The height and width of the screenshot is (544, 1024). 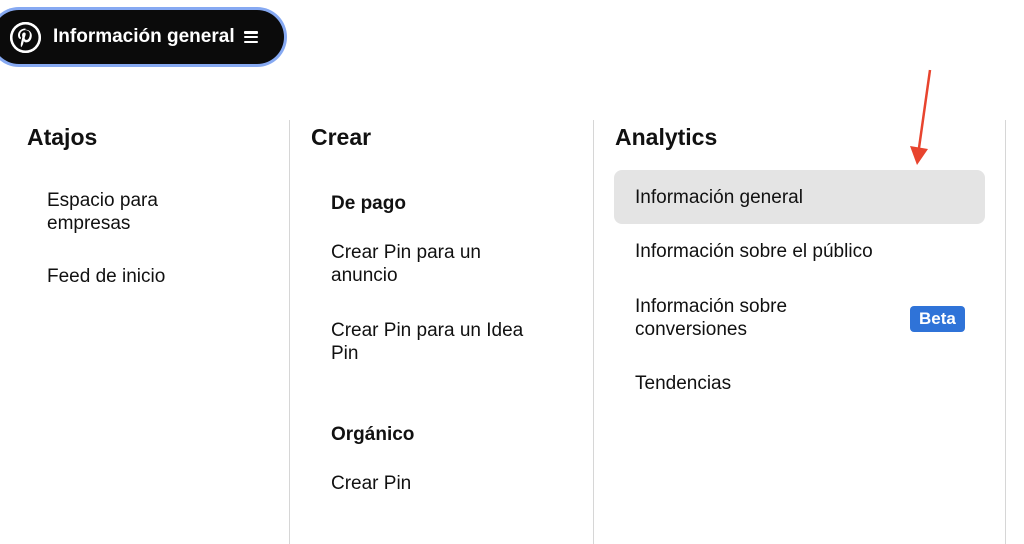 I want to click on menu-item-label: Pin, so click(x=345, y=353).